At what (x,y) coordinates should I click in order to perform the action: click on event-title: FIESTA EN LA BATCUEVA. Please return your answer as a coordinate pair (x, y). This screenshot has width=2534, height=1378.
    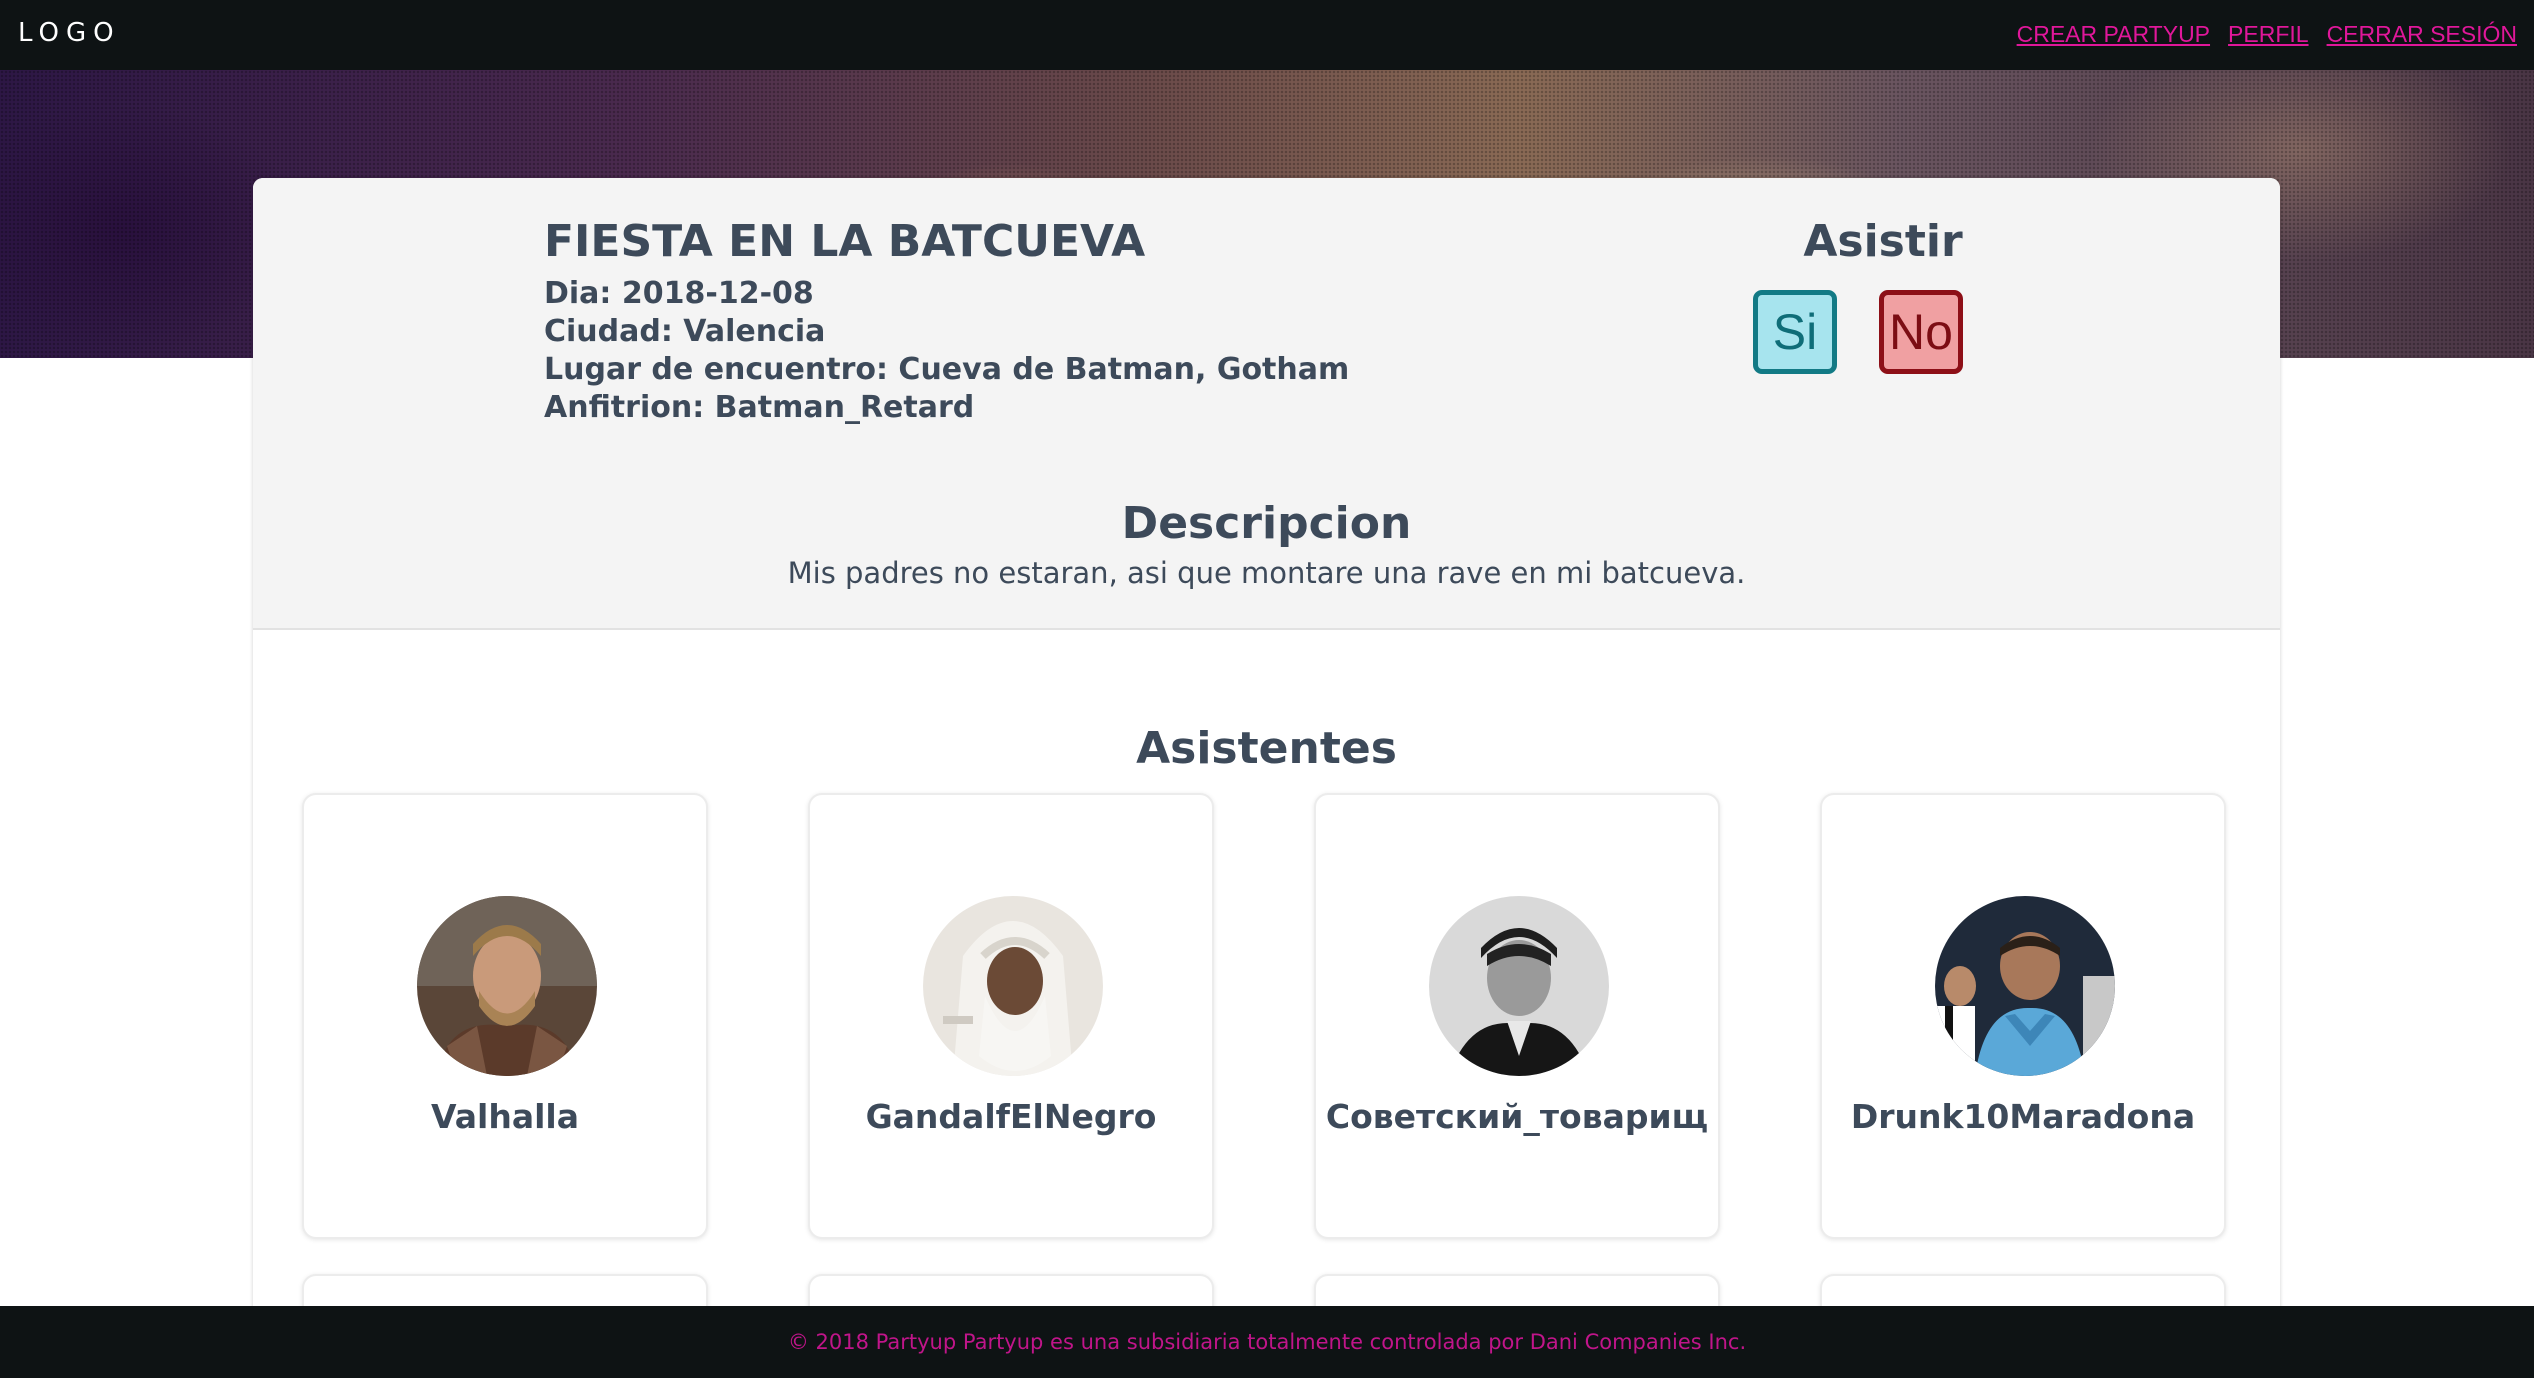
    Looking at the image, I should click on (845, 241).